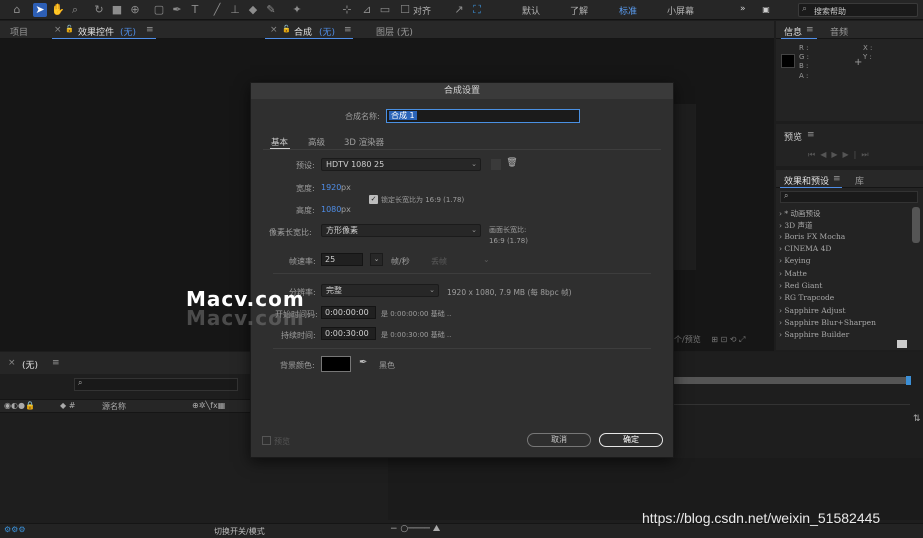 The image size is (923, 538). Describe the element at coordinates (195, 10) in the screenshot. I see `type-tool-icon: T` at that location.